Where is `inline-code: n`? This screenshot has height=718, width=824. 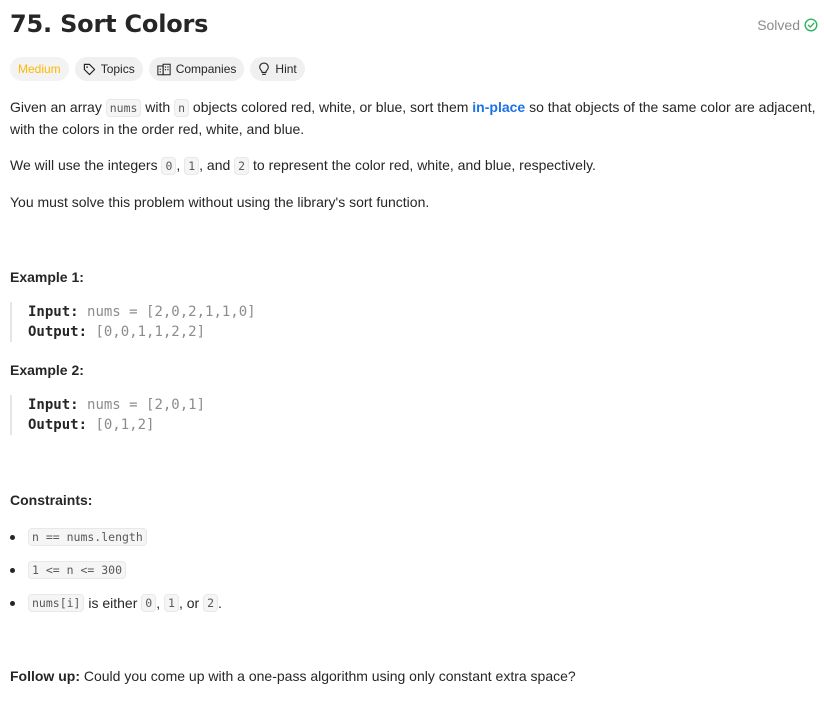
inline-code: n is located at coordinates (182, 108).